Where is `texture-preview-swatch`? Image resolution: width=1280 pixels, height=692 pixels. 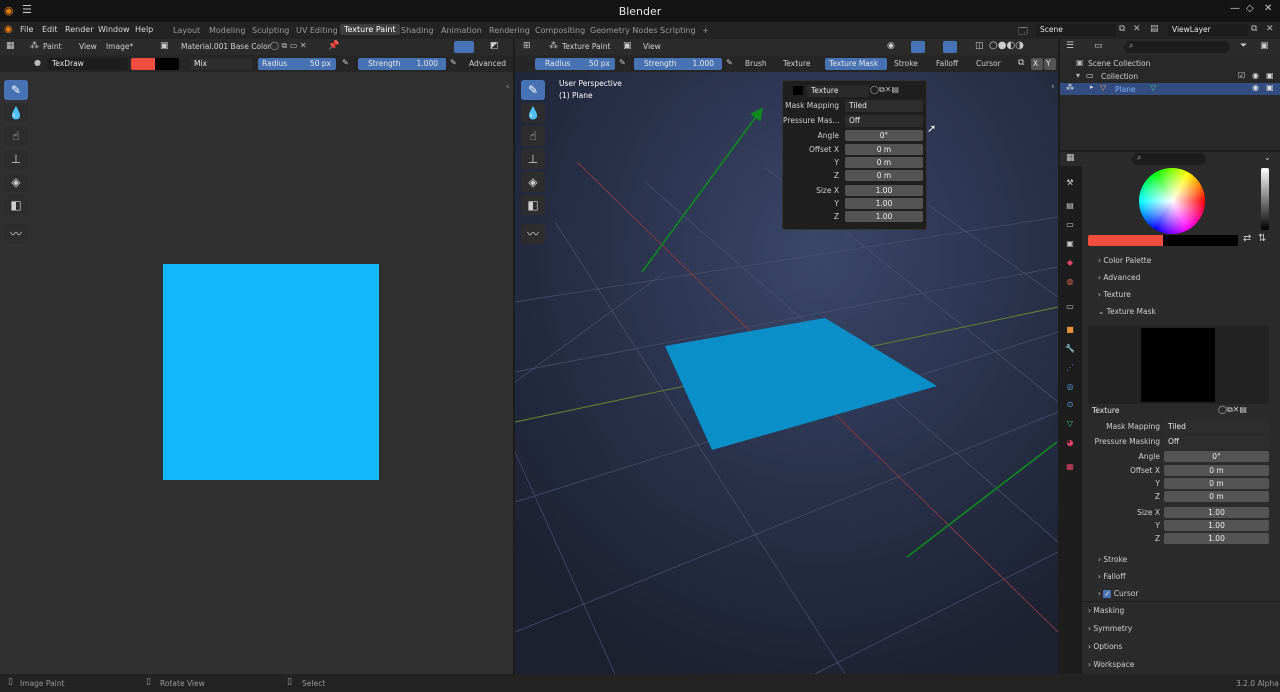
texture-preview-swatch is located at coordinates (798, 90).